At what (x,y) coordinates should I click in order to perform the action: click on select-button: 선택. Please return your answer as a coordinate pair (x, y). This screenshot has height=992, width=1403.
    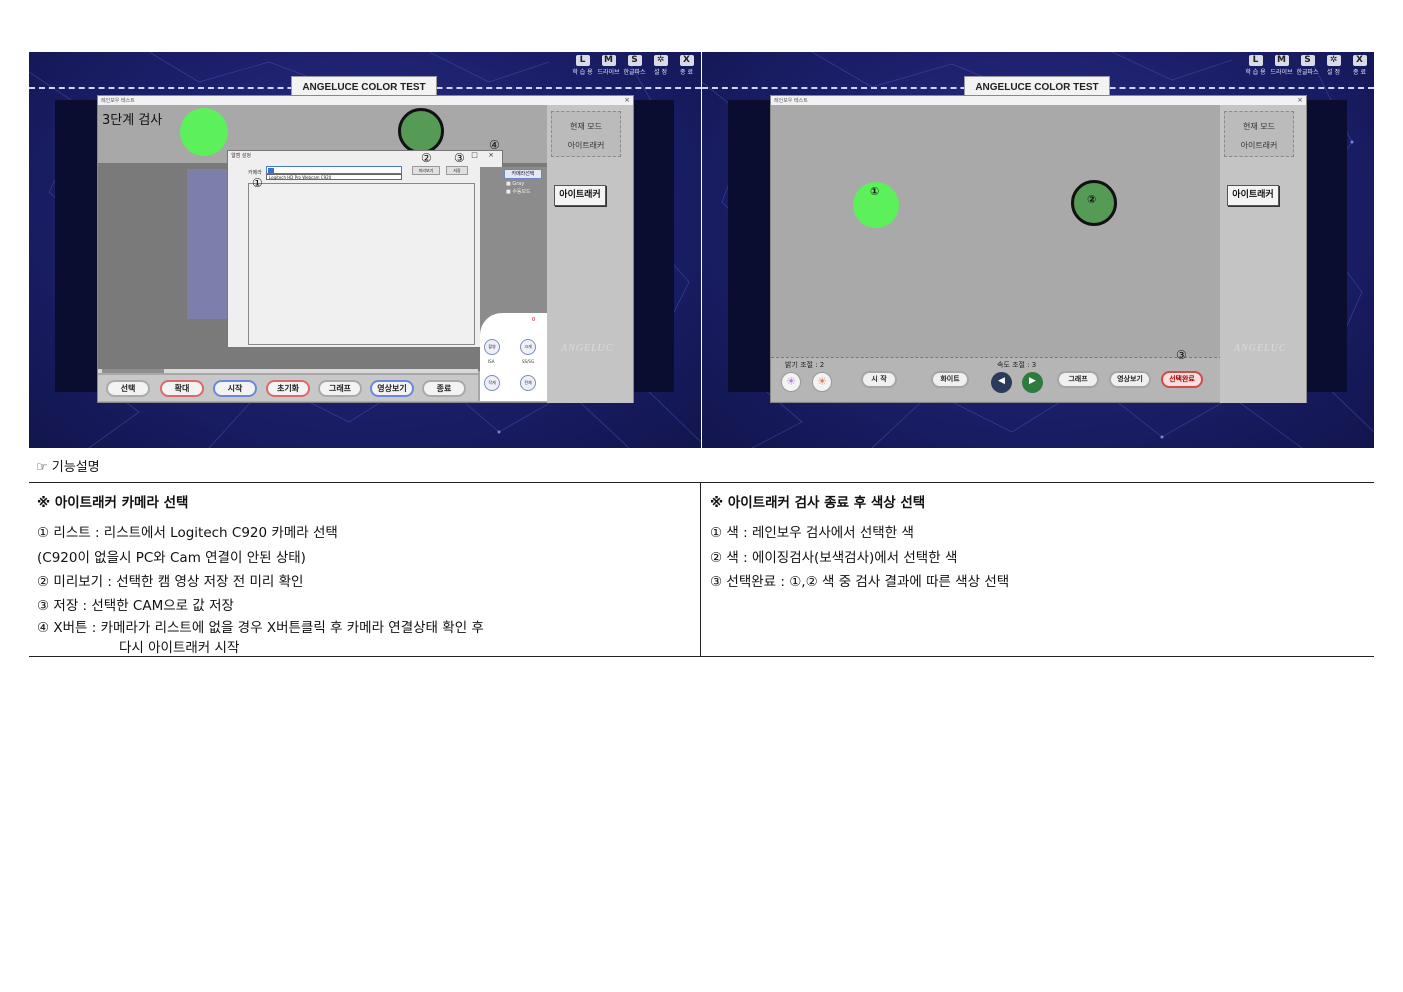
    Looking at the image, I should click on (128, 388).